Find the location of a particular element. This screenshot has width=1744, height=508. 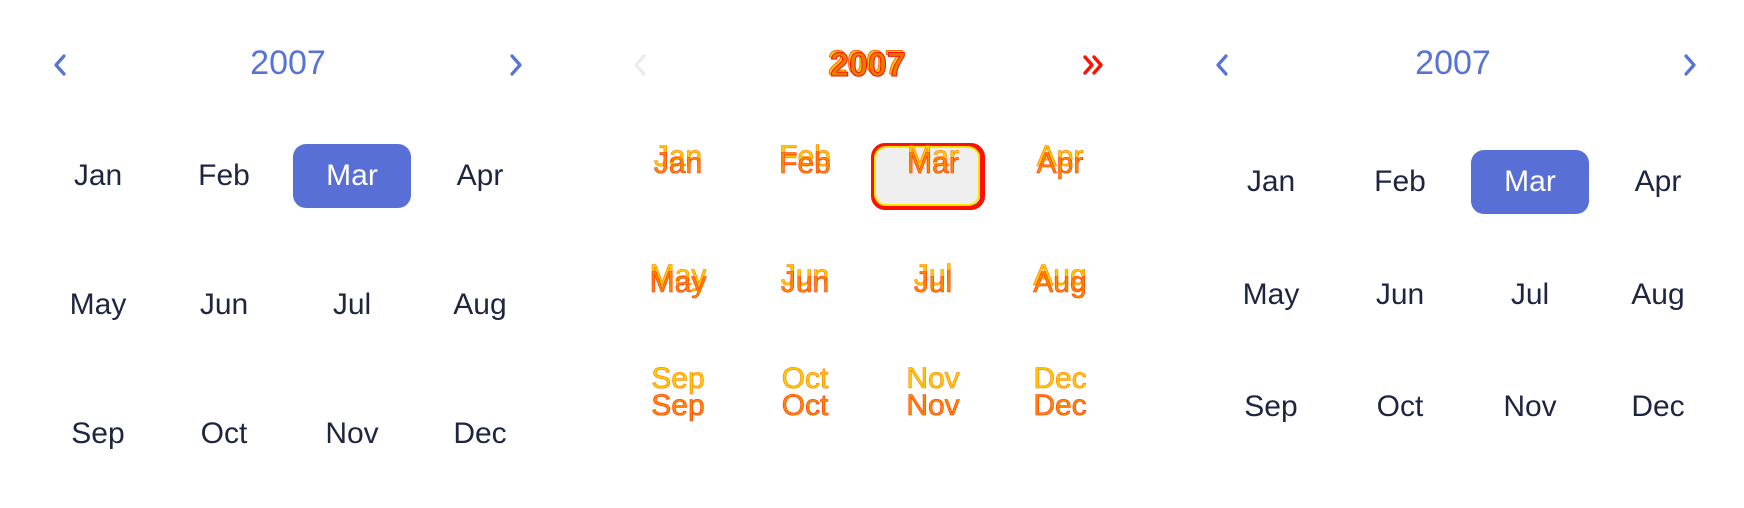

right-prev-year-button is located at coordinates (1222, 65).